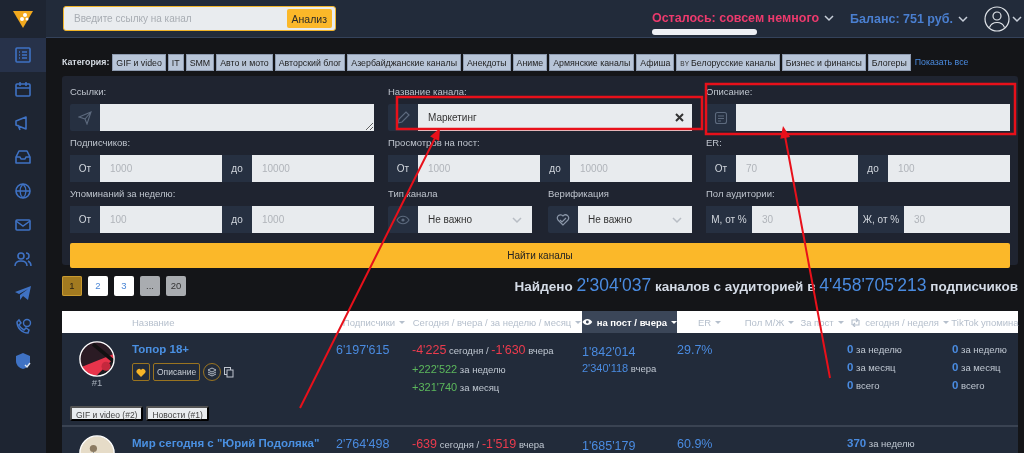  I want to click on pencil-icon, so click(403, 117).